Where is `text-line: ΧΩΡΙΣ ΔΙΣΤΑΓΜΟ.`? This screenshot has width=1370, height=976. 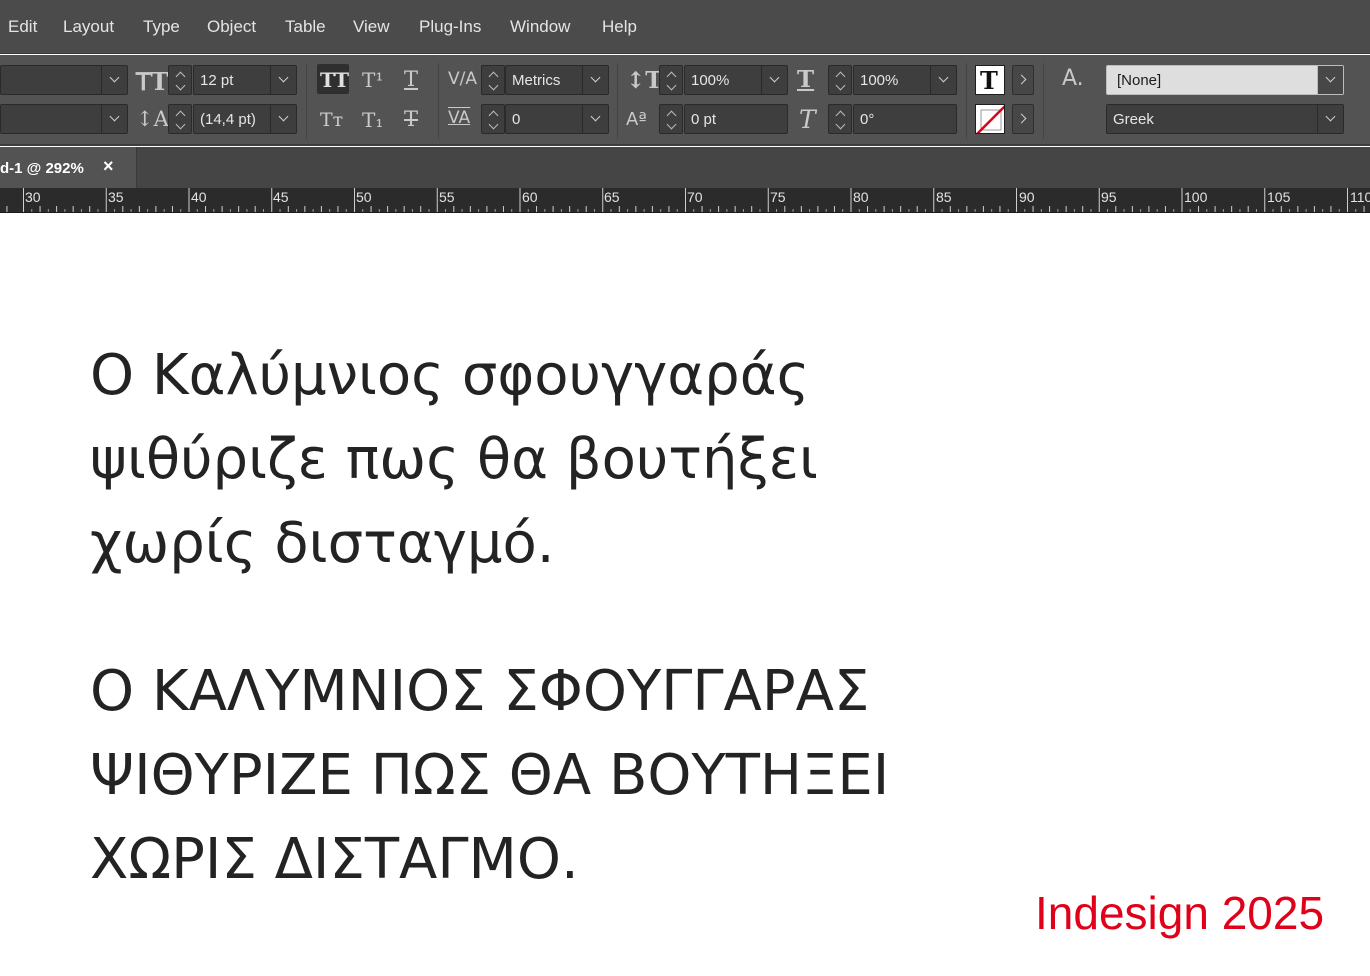
text-line: ΧΩΡΙΣ ΔΙΣΤΑΓΜΟ. is located at coordinates (334, 859).